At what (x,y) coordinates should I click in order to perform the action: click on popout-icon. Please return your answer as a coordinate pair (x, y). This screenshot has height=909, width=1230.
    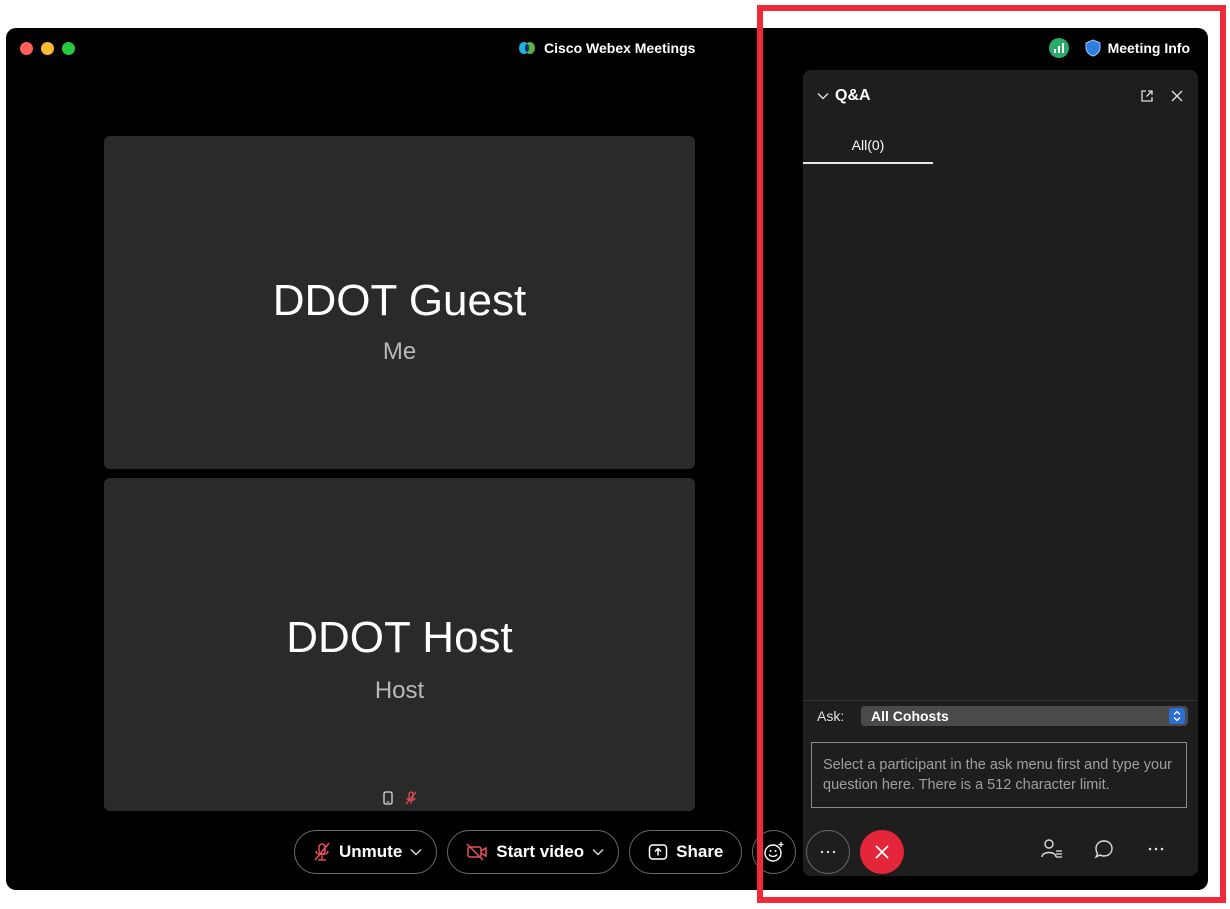
    Looking at the image, I should click on (1147, 96).